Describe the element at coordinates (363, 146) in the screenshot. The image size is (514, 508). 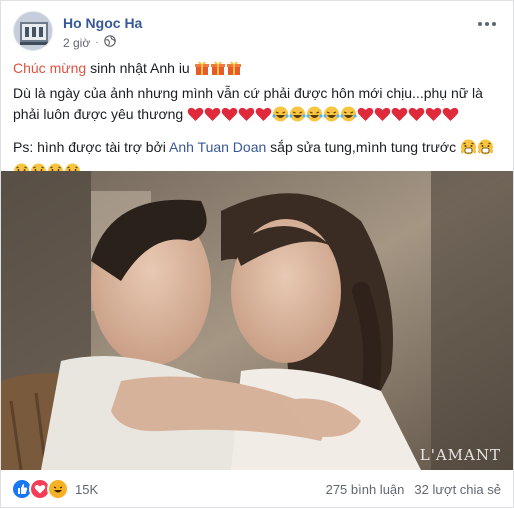
I see `ps-suffix: sắp sửa tung,mình tung trước` at that location.